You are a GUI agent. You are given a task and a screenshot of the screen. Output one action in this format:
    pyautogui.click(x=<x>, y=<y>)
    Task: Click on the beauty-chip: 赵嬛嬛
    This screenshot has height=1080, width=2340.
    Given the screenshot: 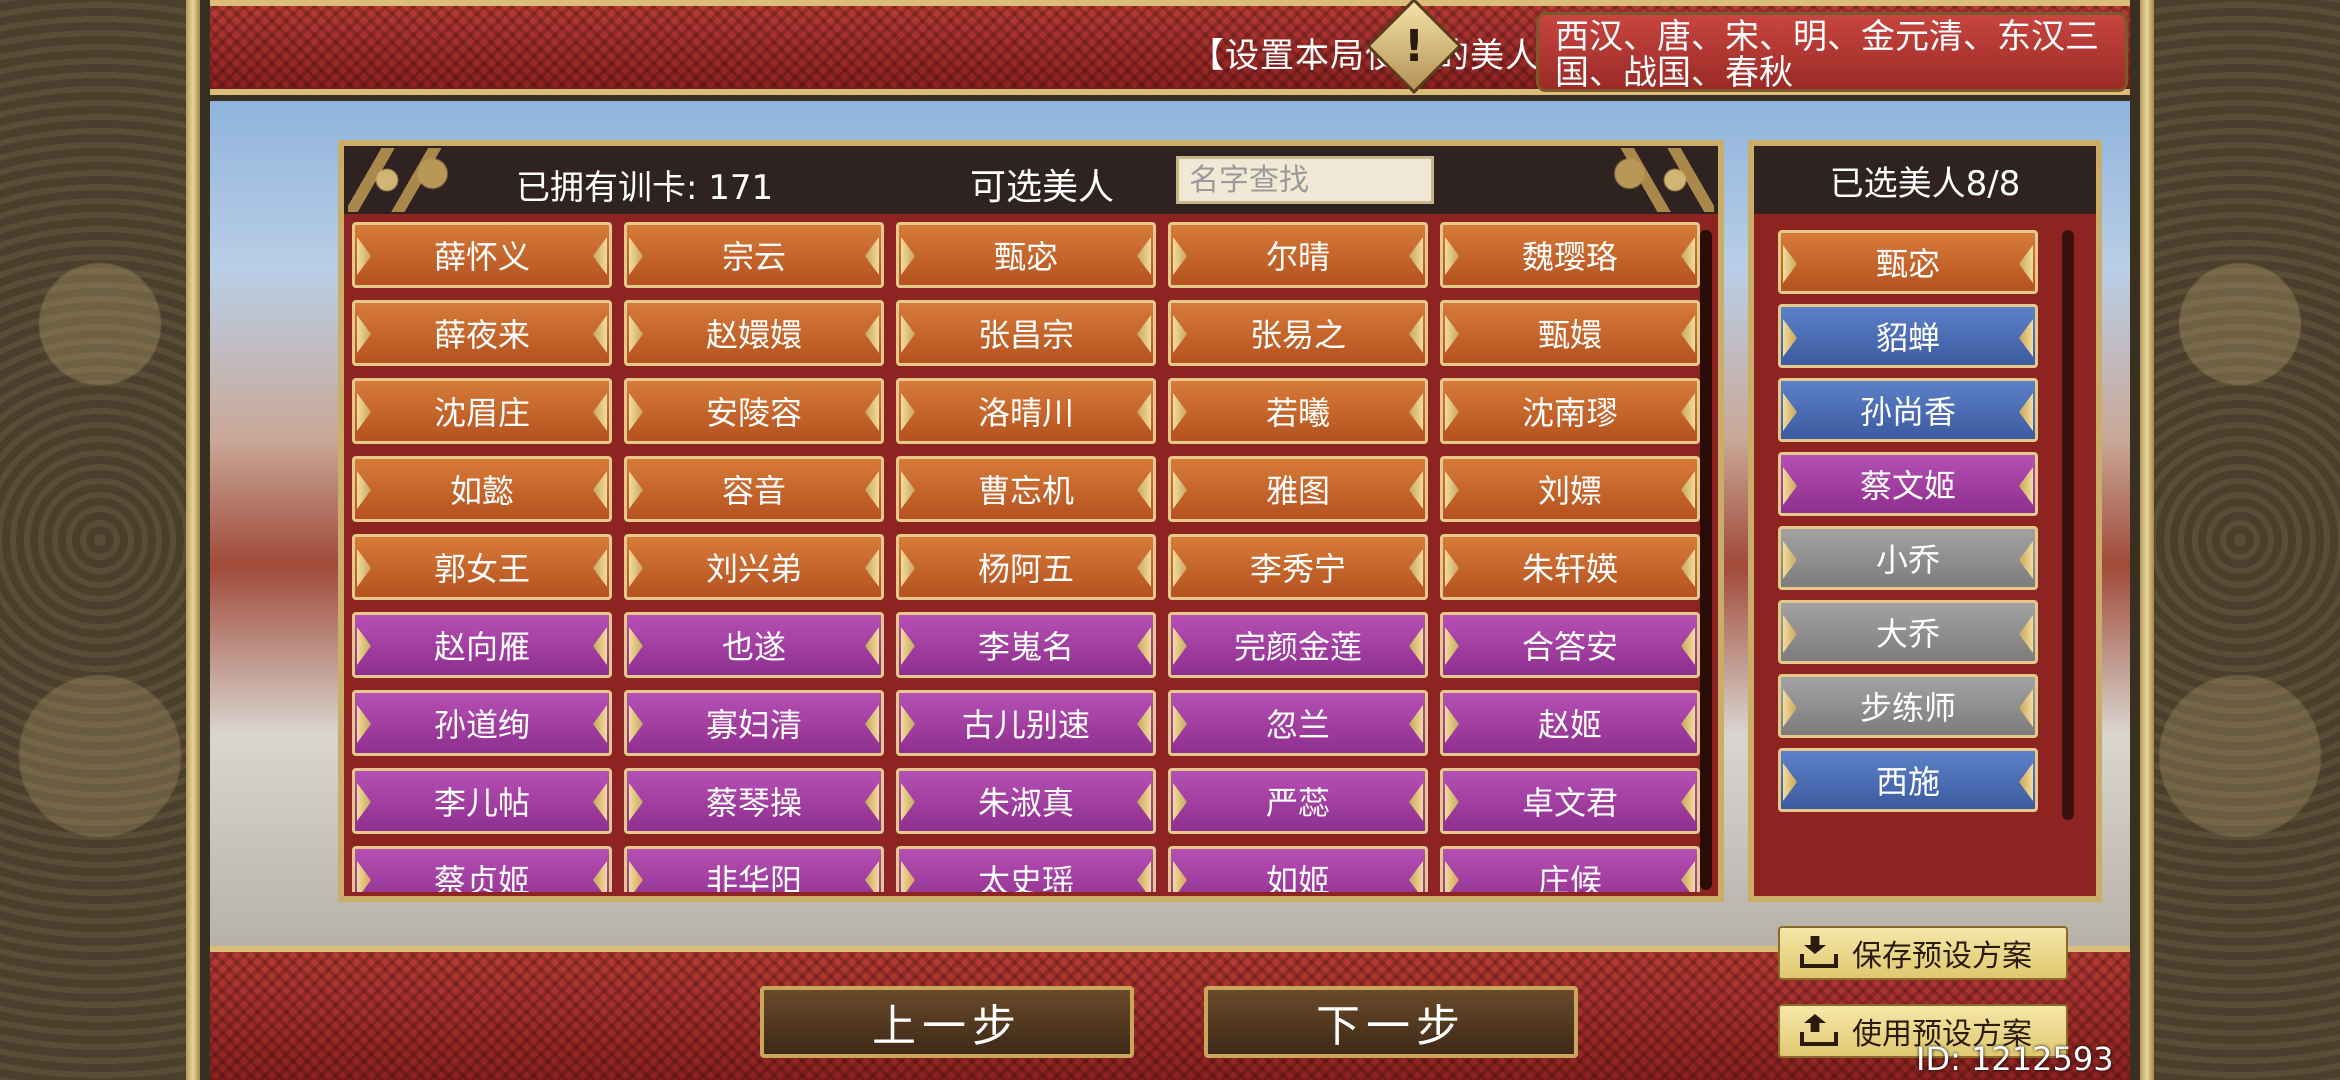 What is the action you would take?
    pyautogui.click(x=754, y=333)
    